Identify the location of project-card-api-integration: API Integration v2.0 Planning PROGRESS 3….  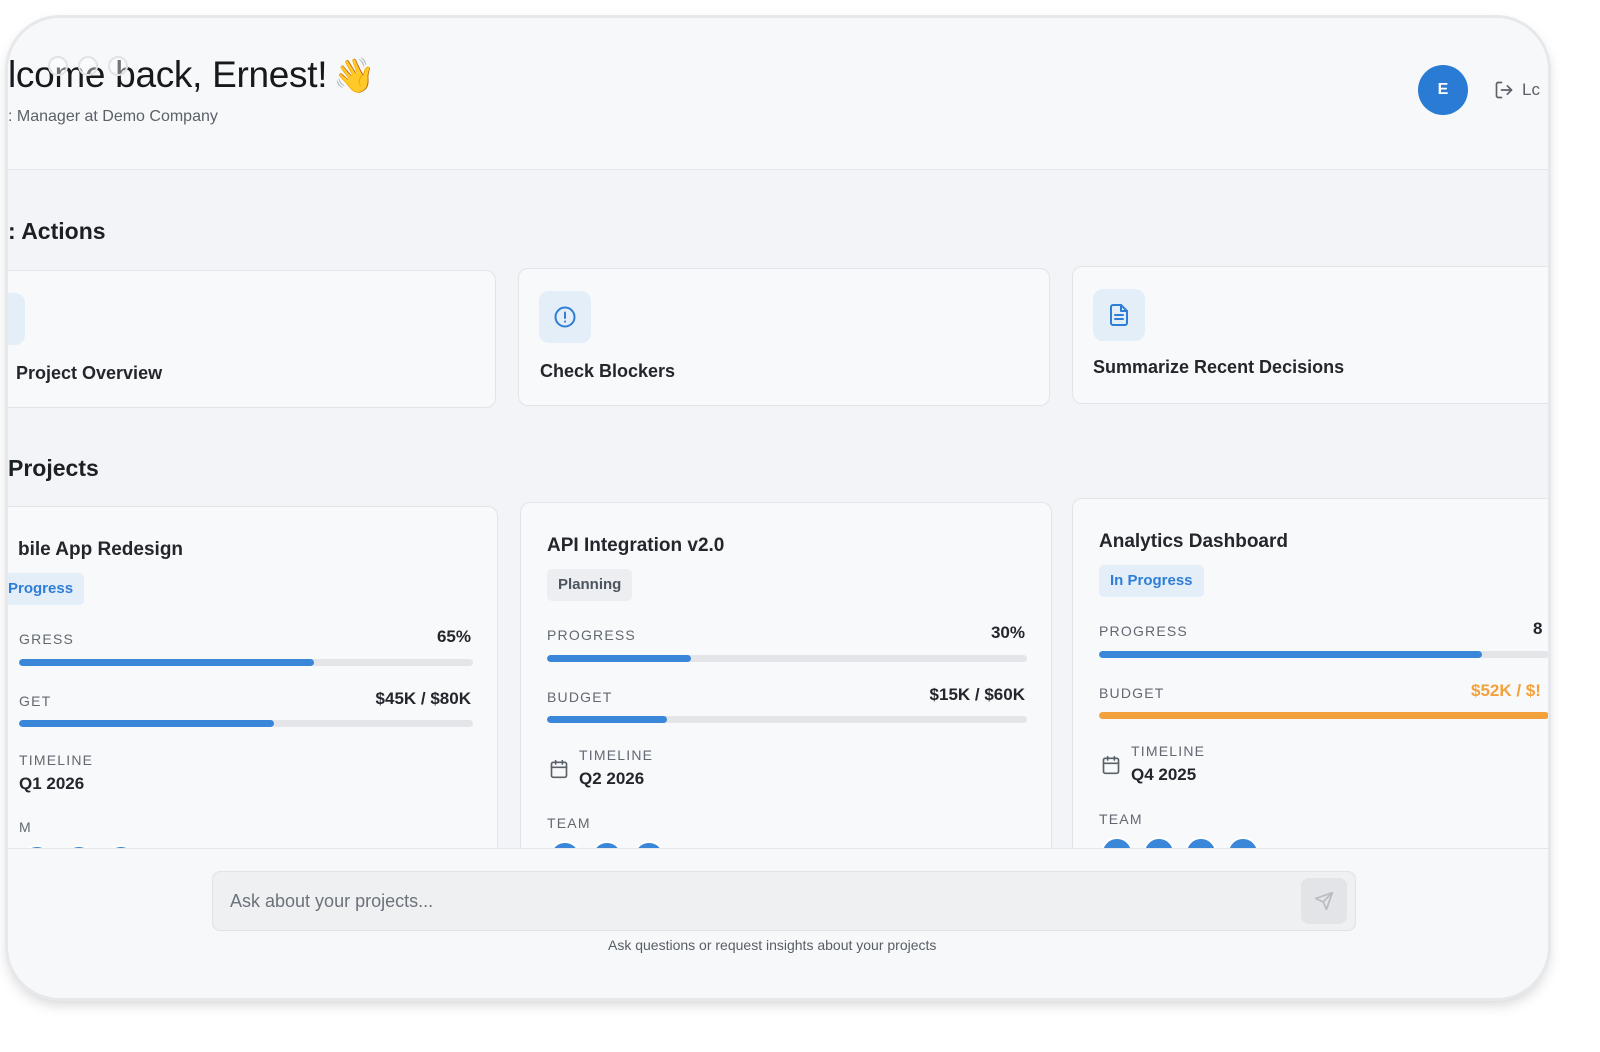
(786, 687).